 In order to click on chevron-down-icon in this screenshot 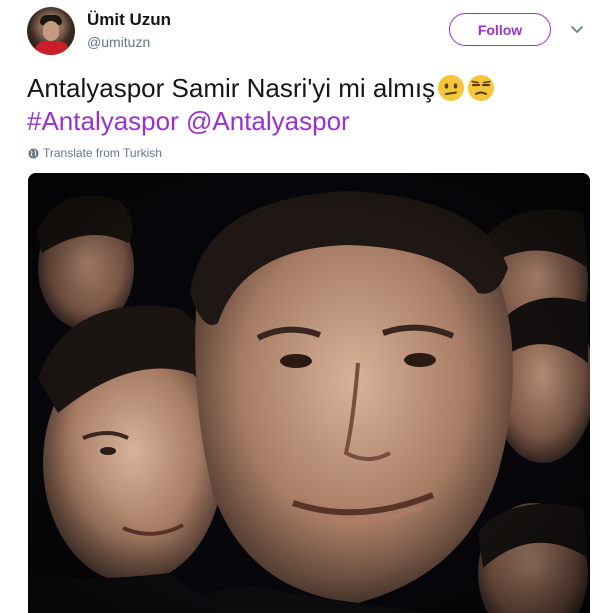, I will do `click(577, 29)`.